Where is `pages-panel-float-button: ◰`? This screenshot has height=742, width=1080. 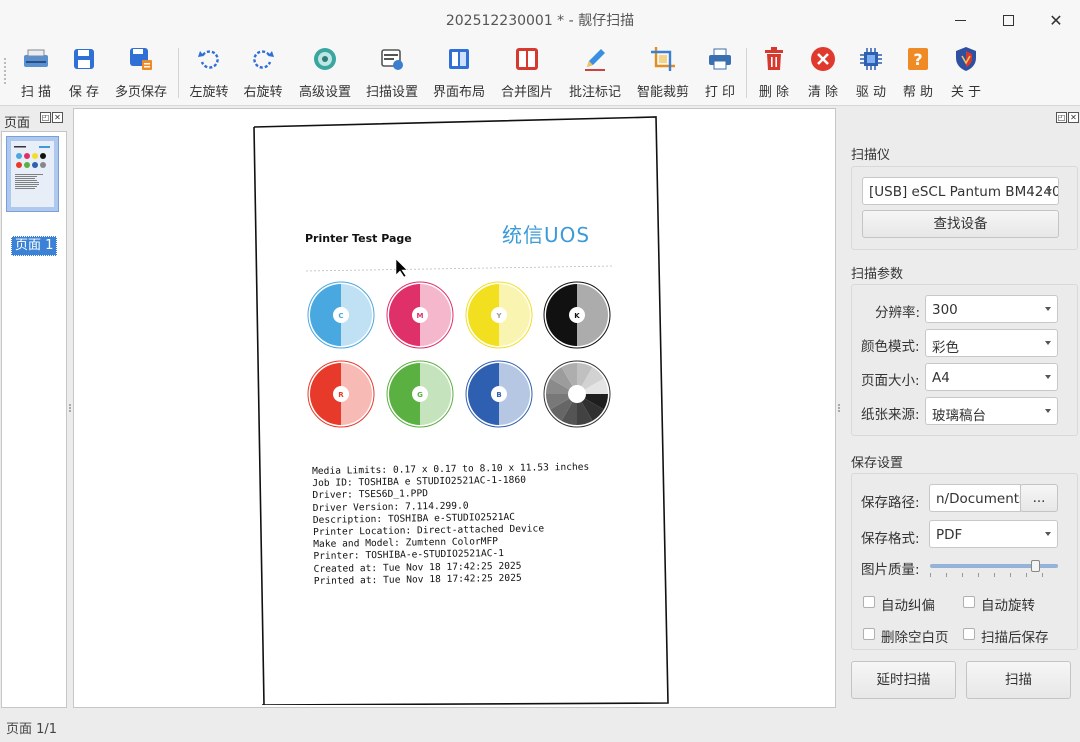 pages-panel-float-button: ◰ is located at coordinates (45, 117).